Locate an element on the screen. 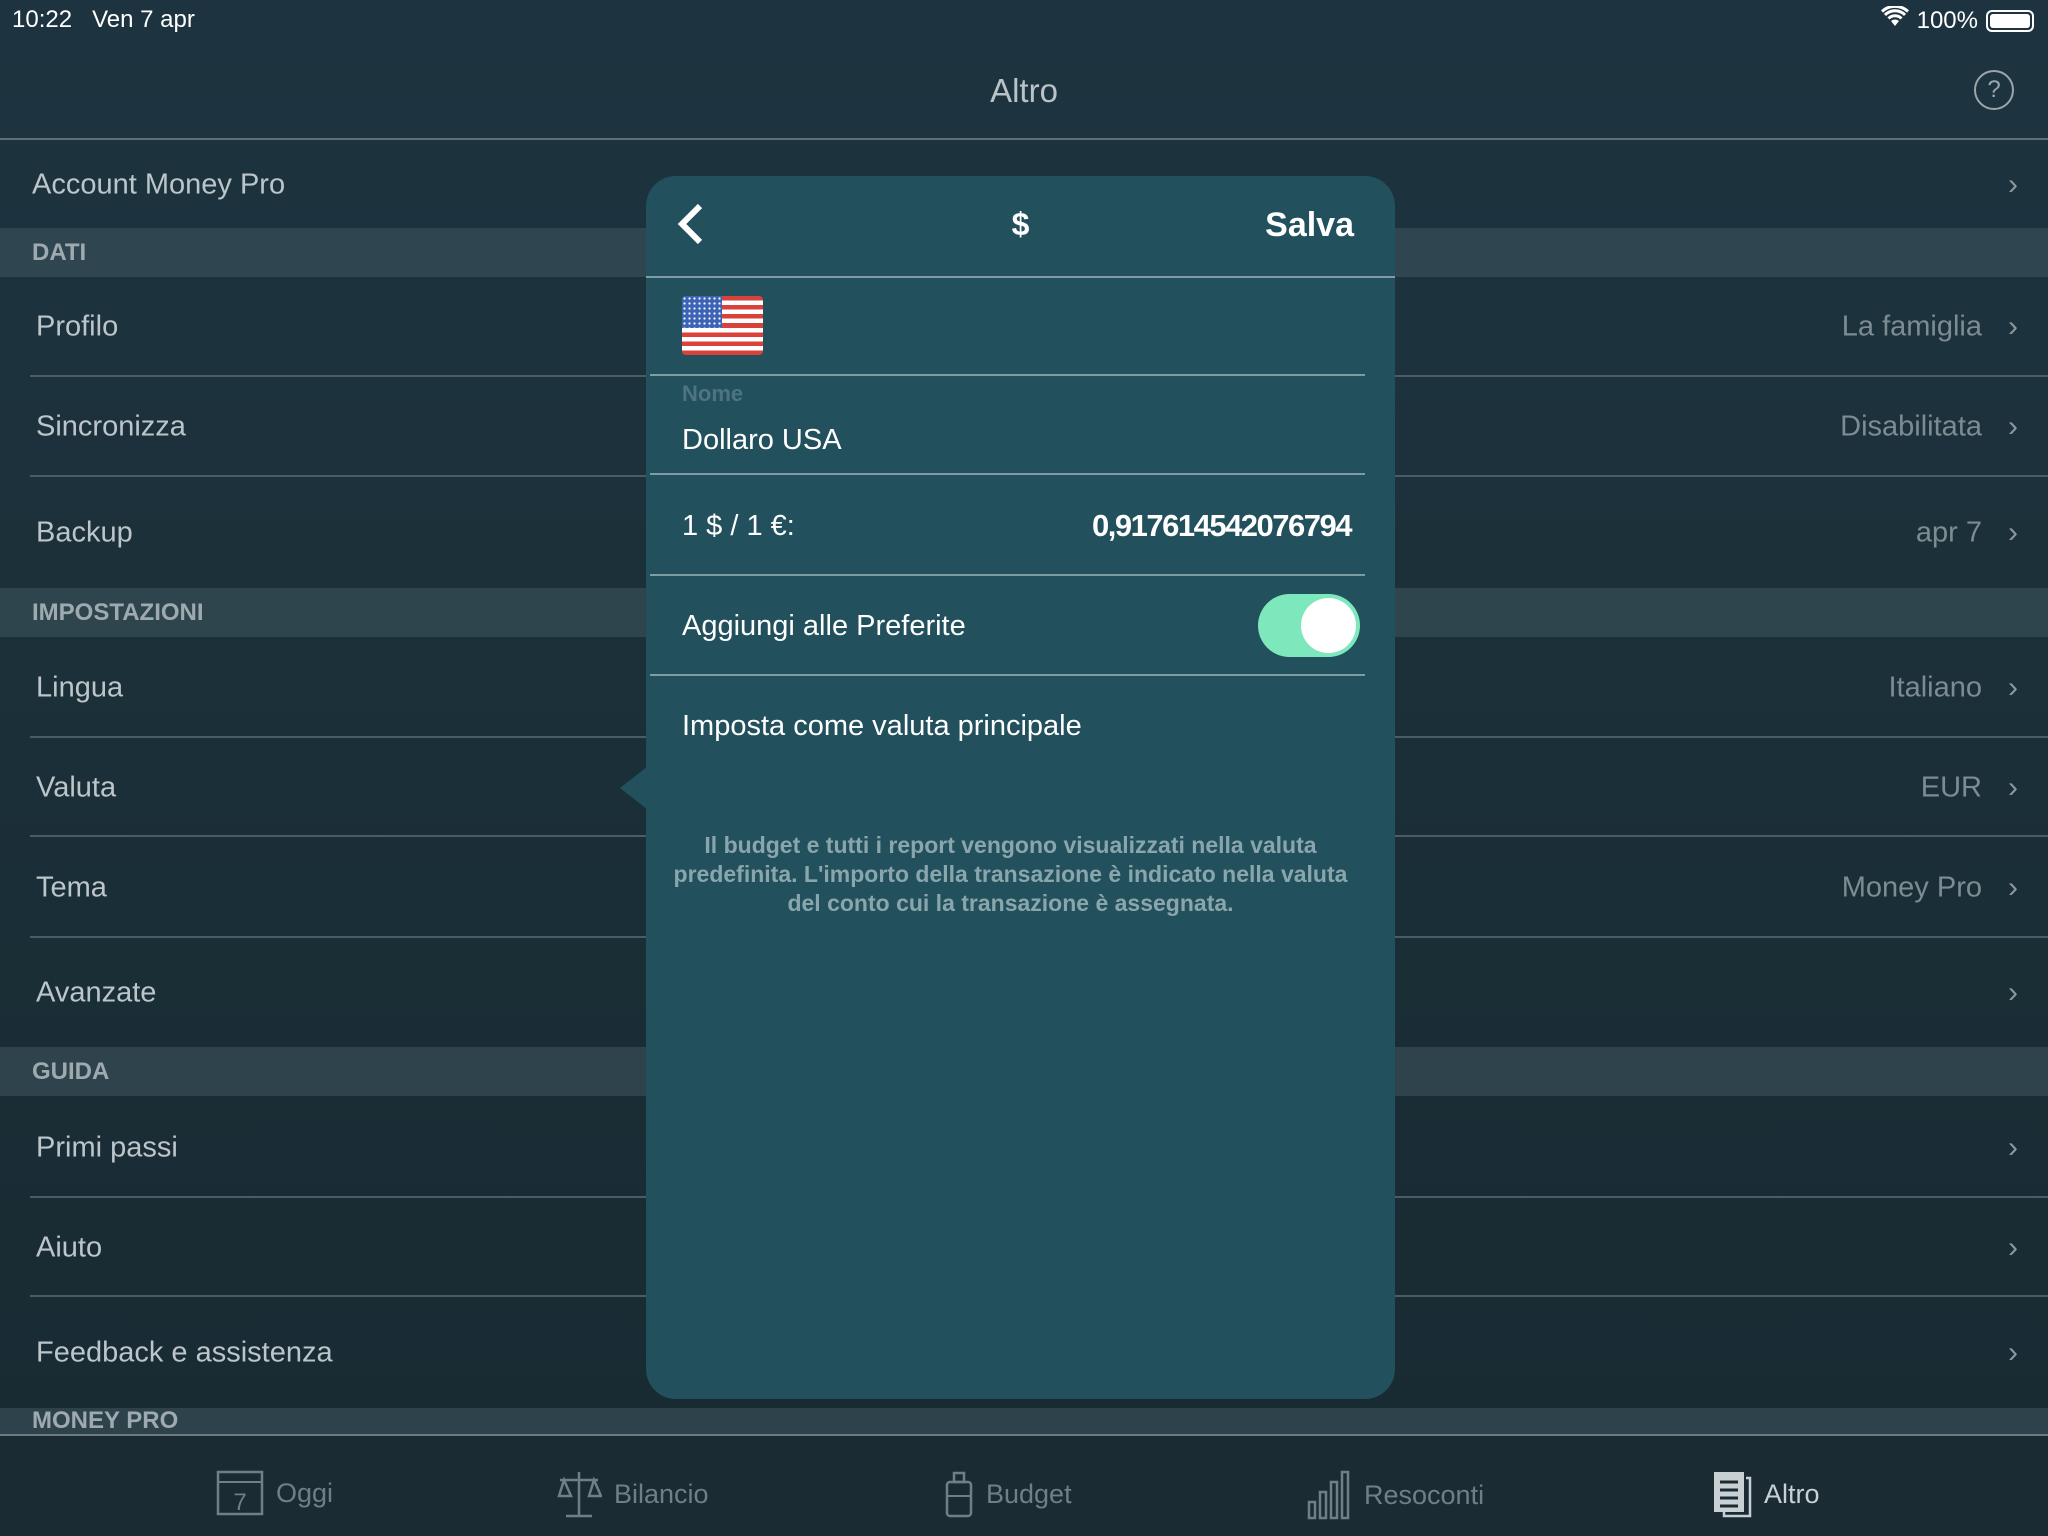  tab-resoconti: Resoconti is located at coordinates (1395, 1495).